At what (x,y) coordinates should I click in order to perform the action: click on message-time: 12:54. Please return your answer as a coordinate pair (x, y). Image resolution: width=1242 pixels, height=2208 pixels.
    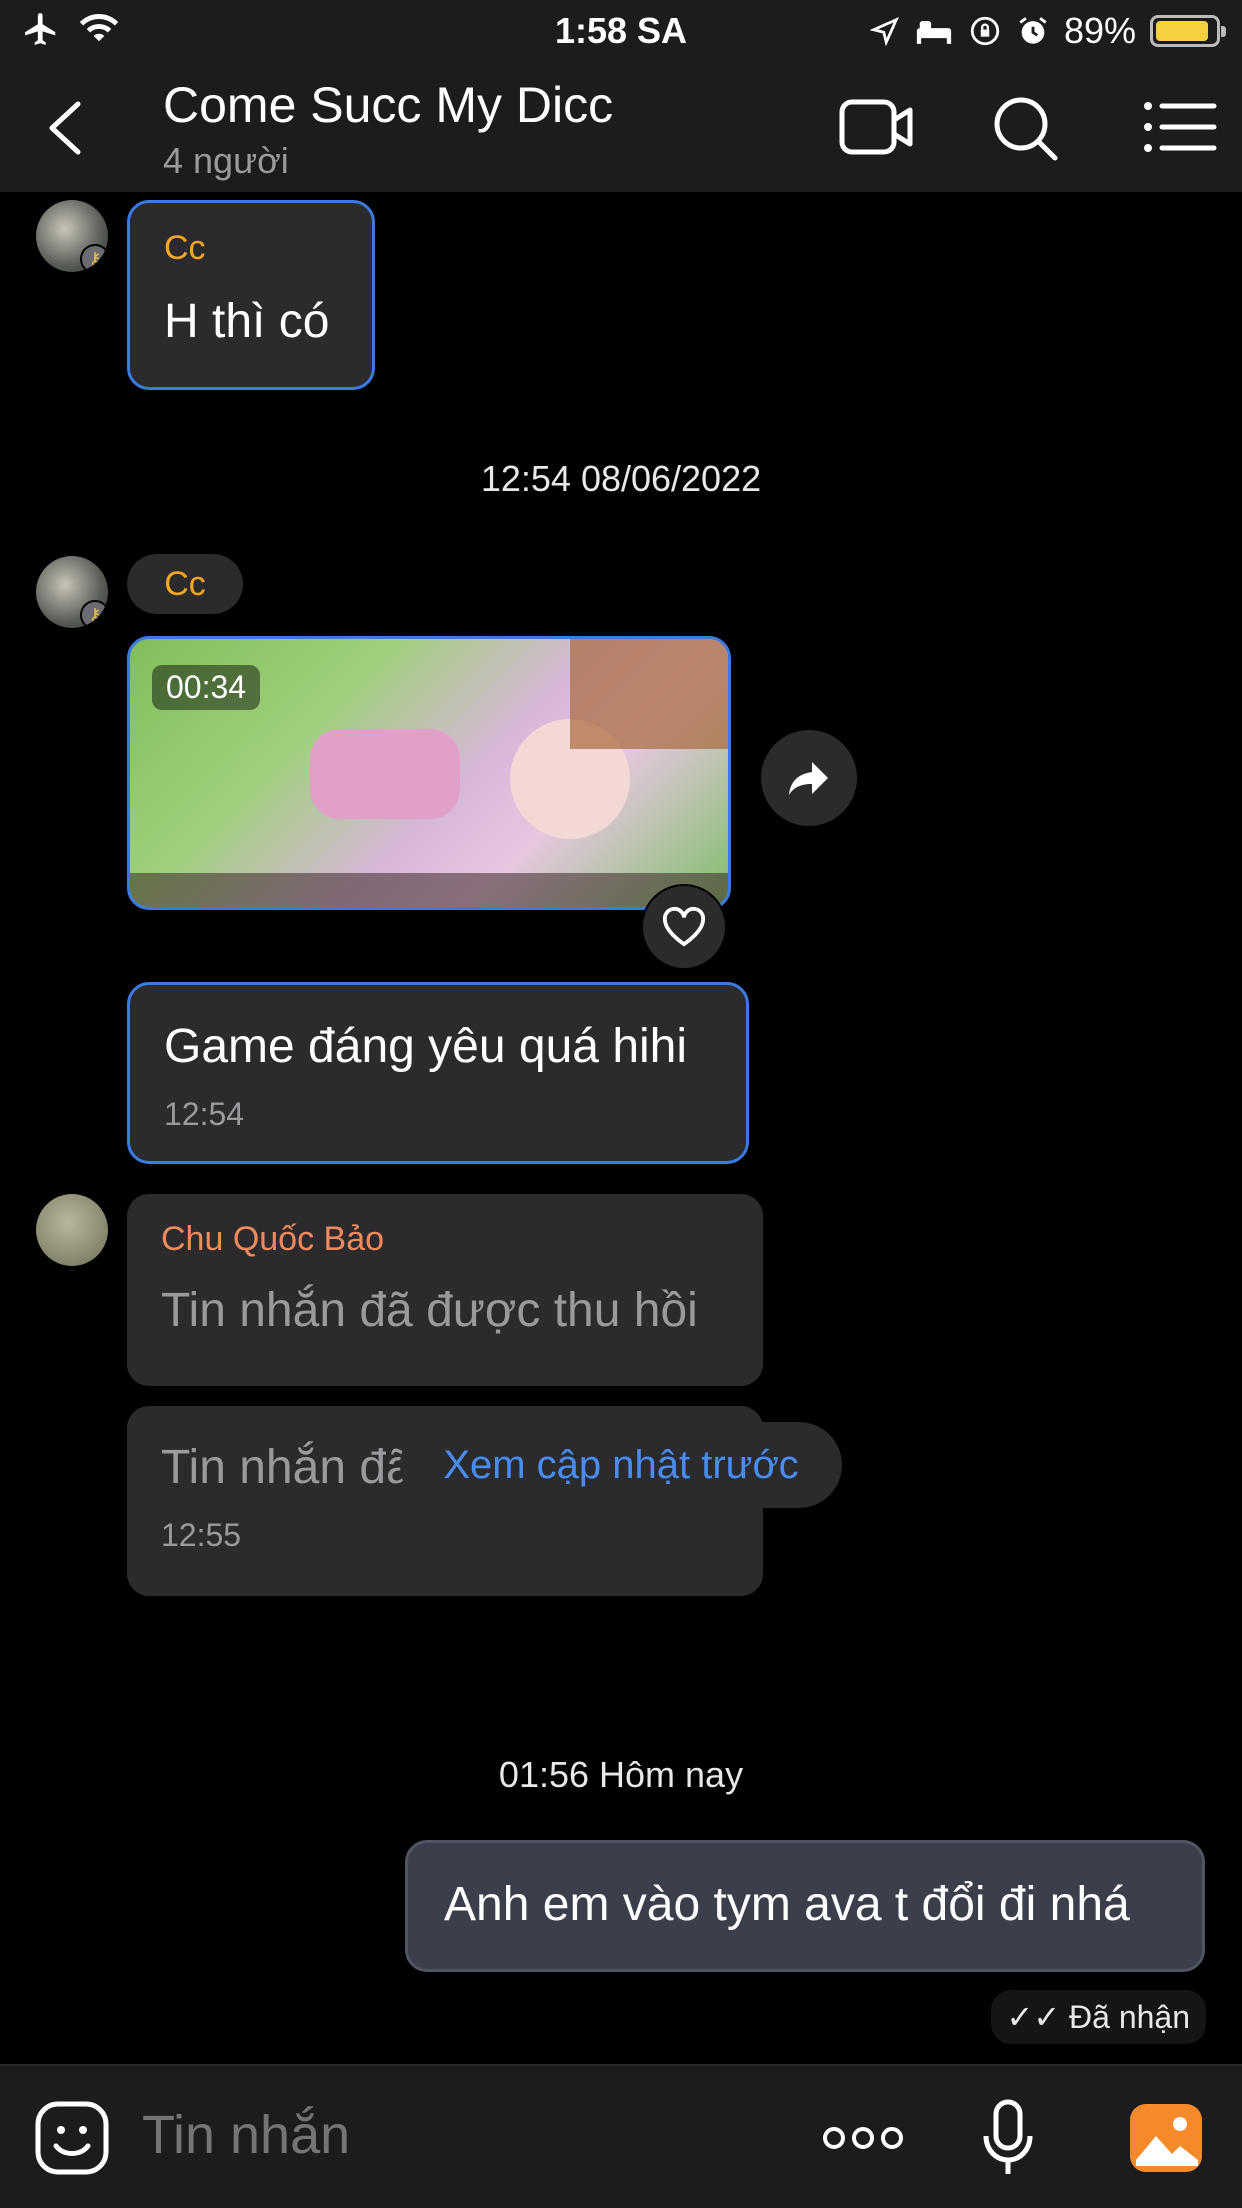
    Looking at the image, I should click on (204, 1114).